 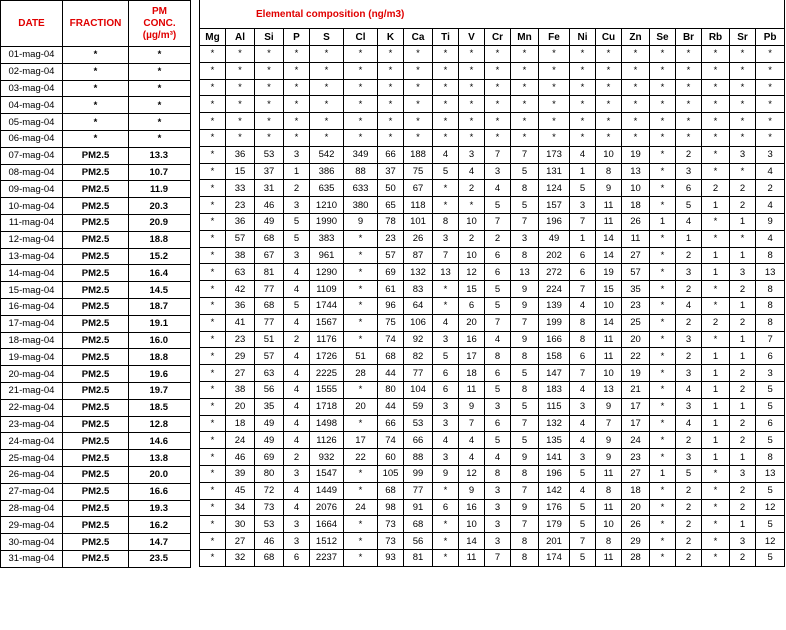 What do you see at coordinates (688, 457) in the screenshot?
I see `value-cell-br: 3` at bounding box center [688, 457].